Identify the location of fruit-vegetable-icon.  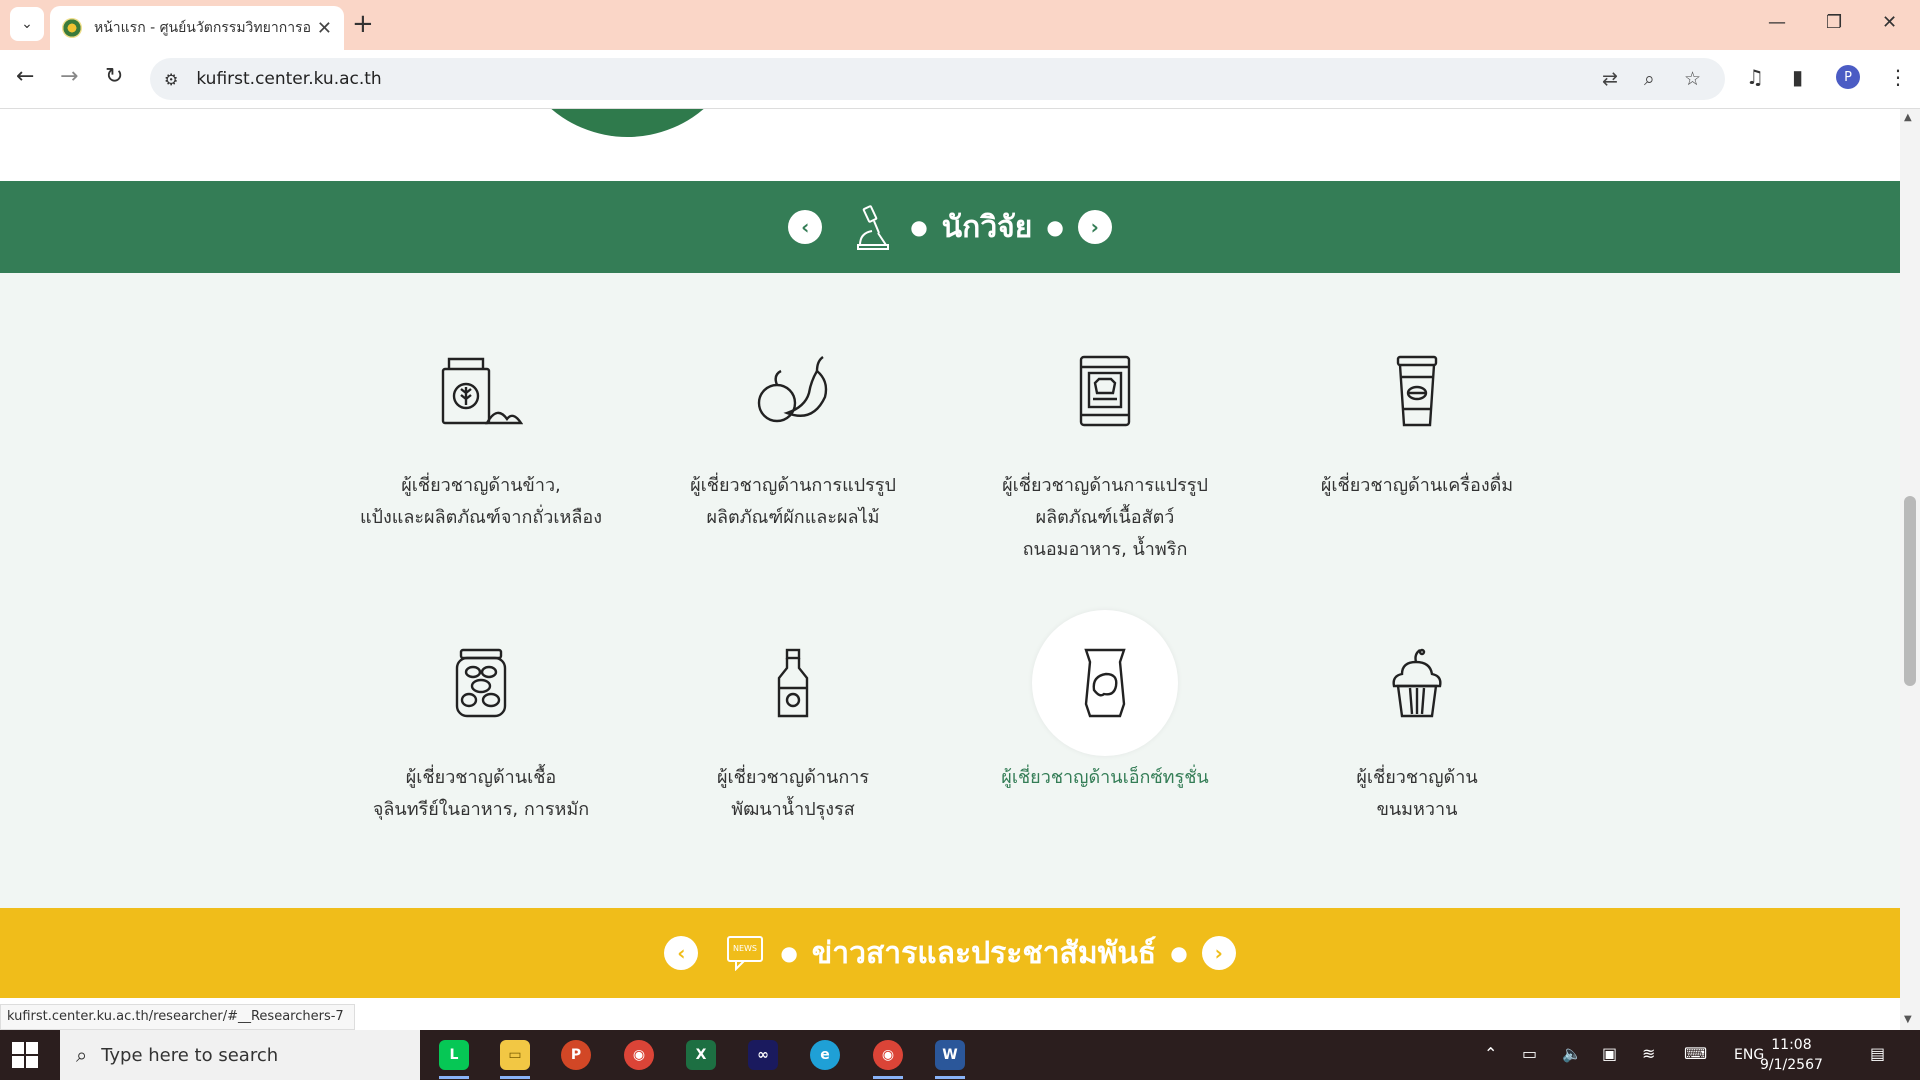
(792, 389).